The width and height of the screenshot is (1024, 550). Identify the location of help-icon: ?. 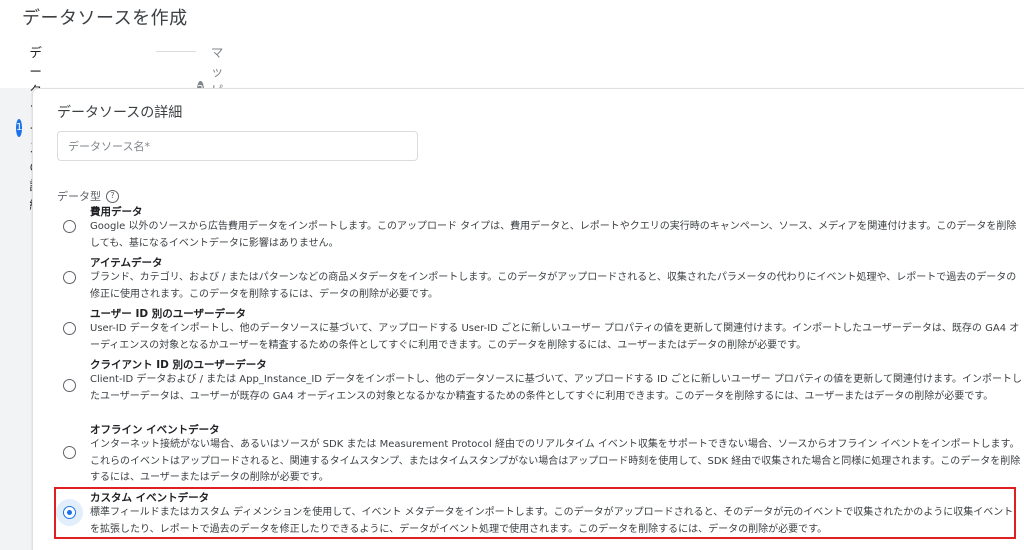
(112, 196).